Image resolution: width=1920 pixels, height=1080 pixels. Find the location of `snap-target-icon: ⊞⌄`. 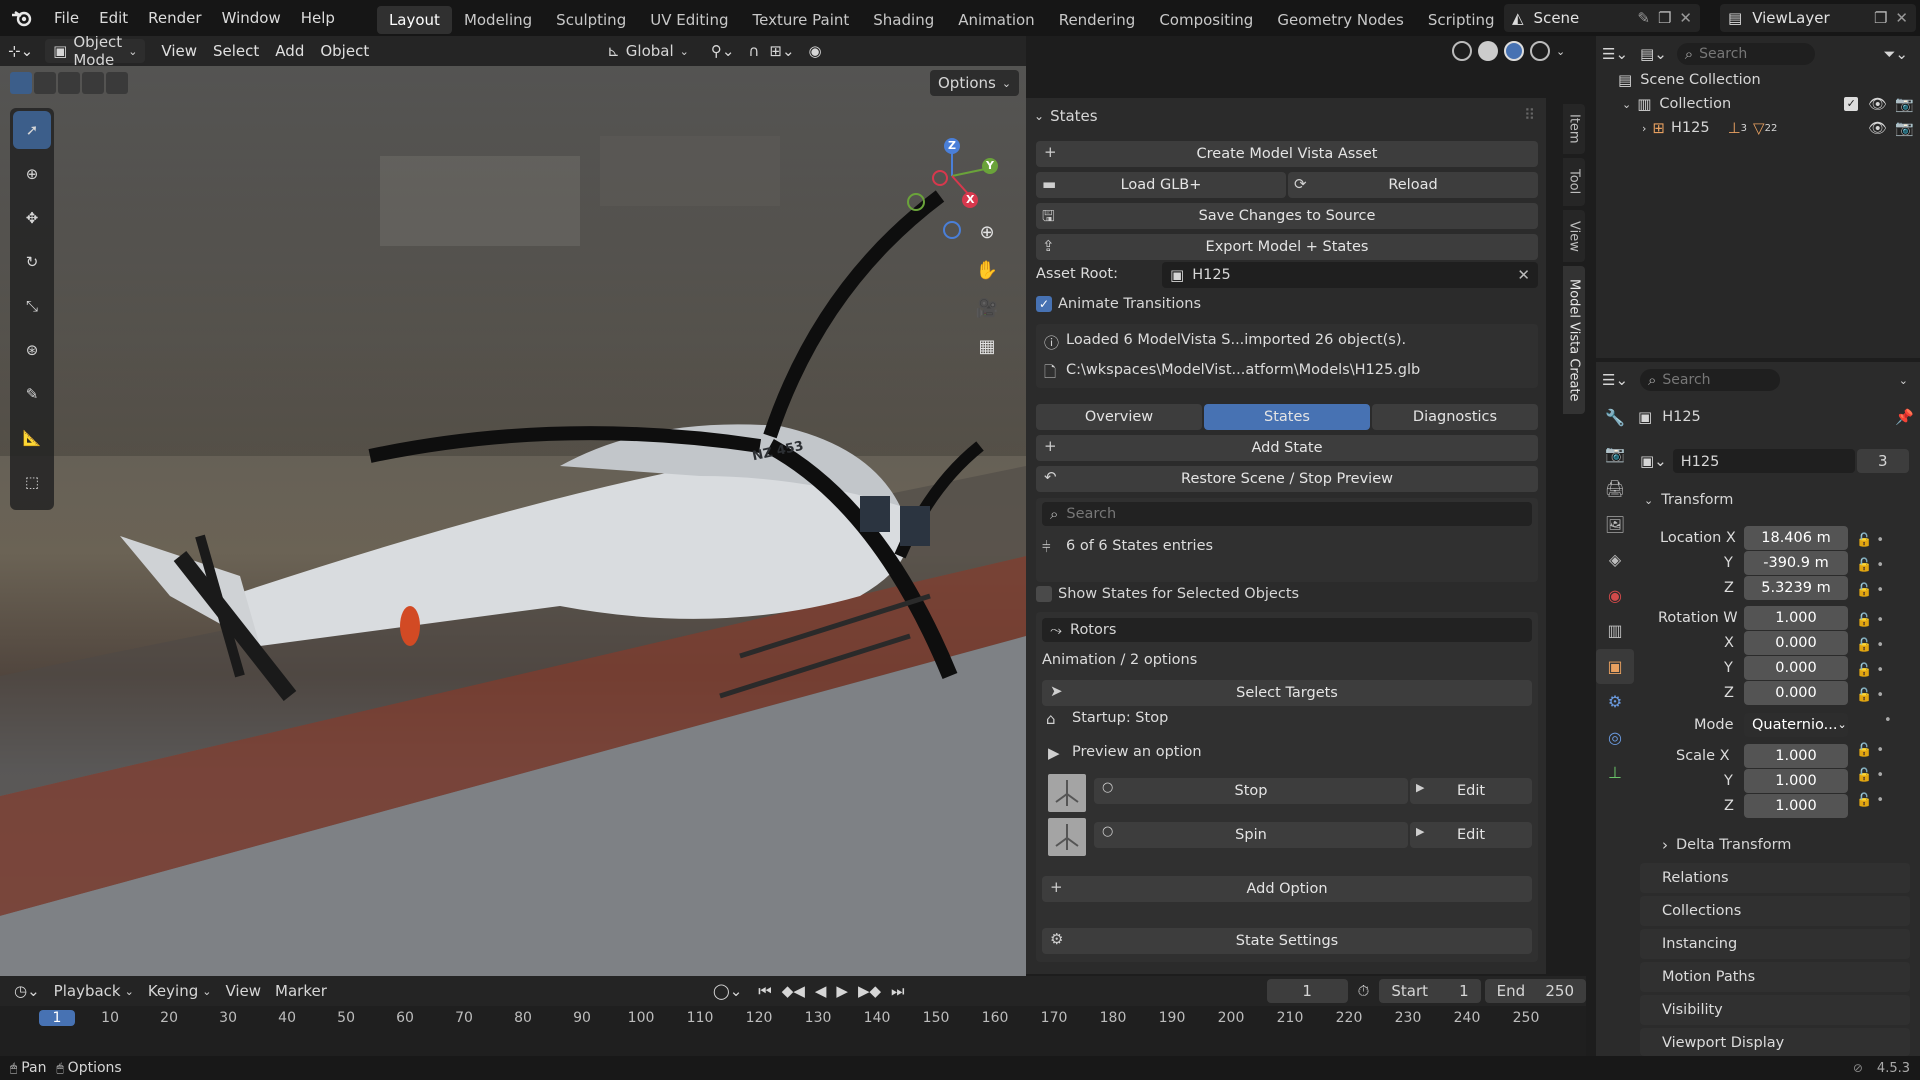

snap-target-icon: ⊞⌄ is located at coordinates (781, 51).